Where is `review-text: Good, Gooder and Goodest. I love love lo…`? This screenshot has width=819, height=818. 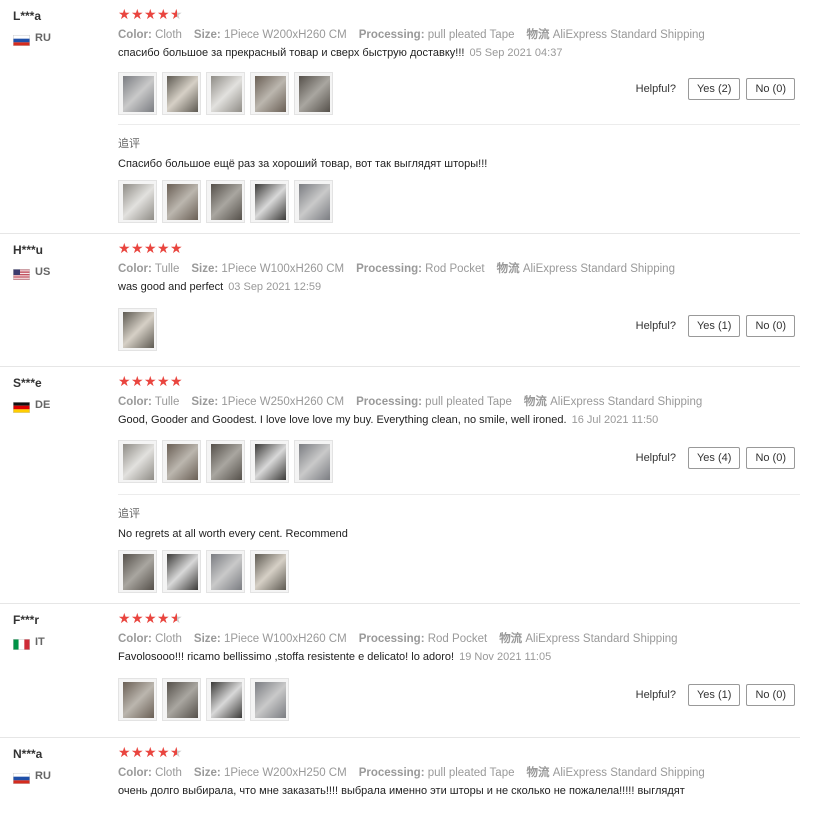
review-text: Good, Gooder and Goodest. I love love lo… is located at coordinates (388, 420).